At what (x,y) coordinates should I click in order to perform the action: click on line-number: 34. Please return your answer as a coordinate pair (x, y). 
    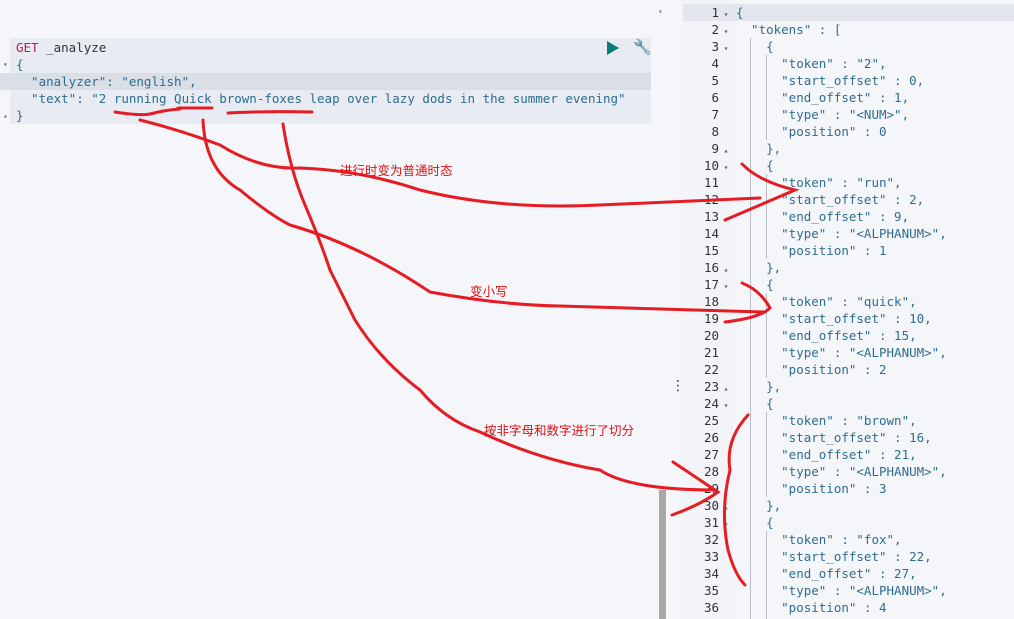
    Looking at the image, I should click on (711, 573).